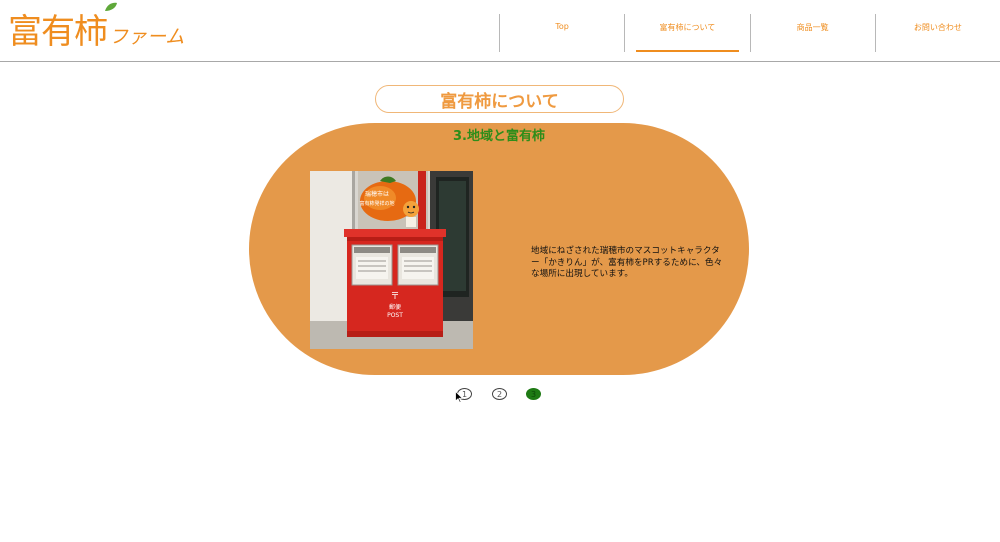 The image size is (1000, 542). I want to click on site-logo: 富有柿 ファーム, so click(96, 29).